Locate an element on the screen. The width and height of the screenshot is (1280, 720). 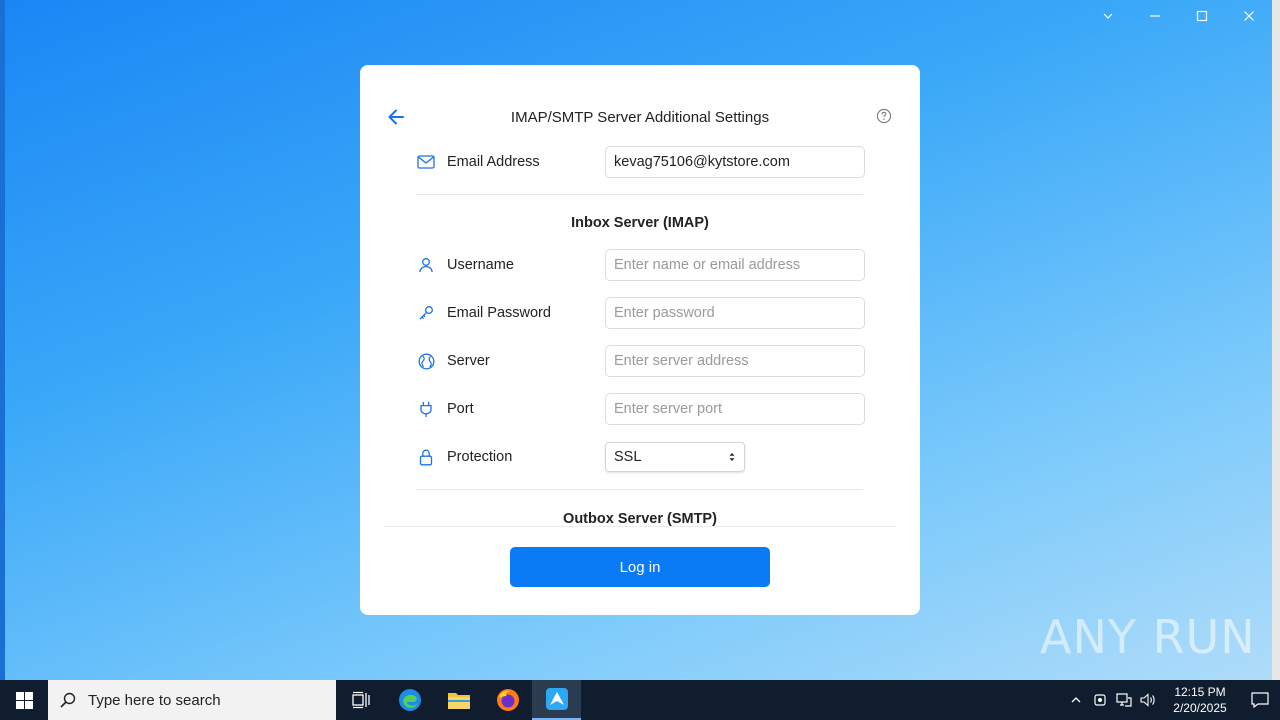
firefox-icon is located at coordinates (507, 700).